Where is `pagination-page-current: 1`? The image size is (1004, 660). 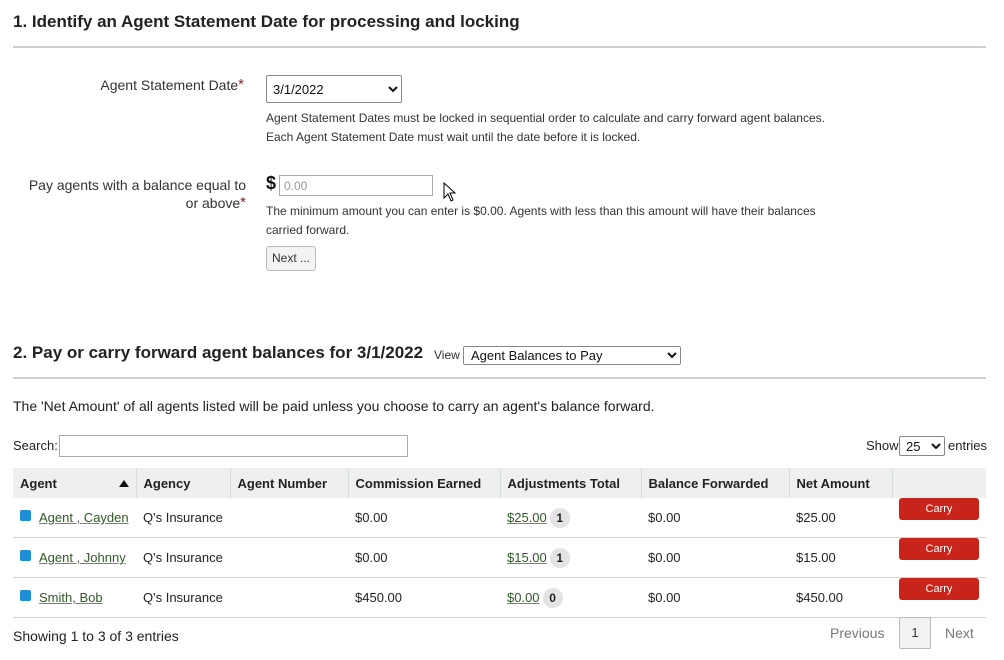 pagination-page-current: 1 is located at coordinates (915, 633).